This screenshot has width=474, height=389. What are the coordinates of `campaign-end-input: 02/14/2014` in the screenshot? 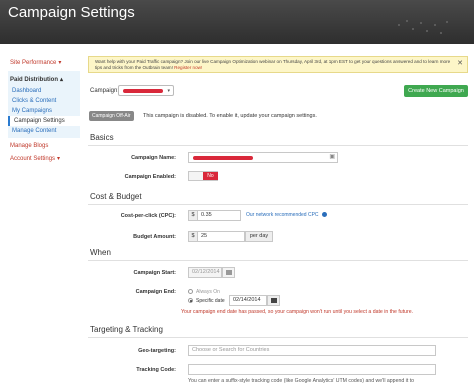 It's located at (248, 300).